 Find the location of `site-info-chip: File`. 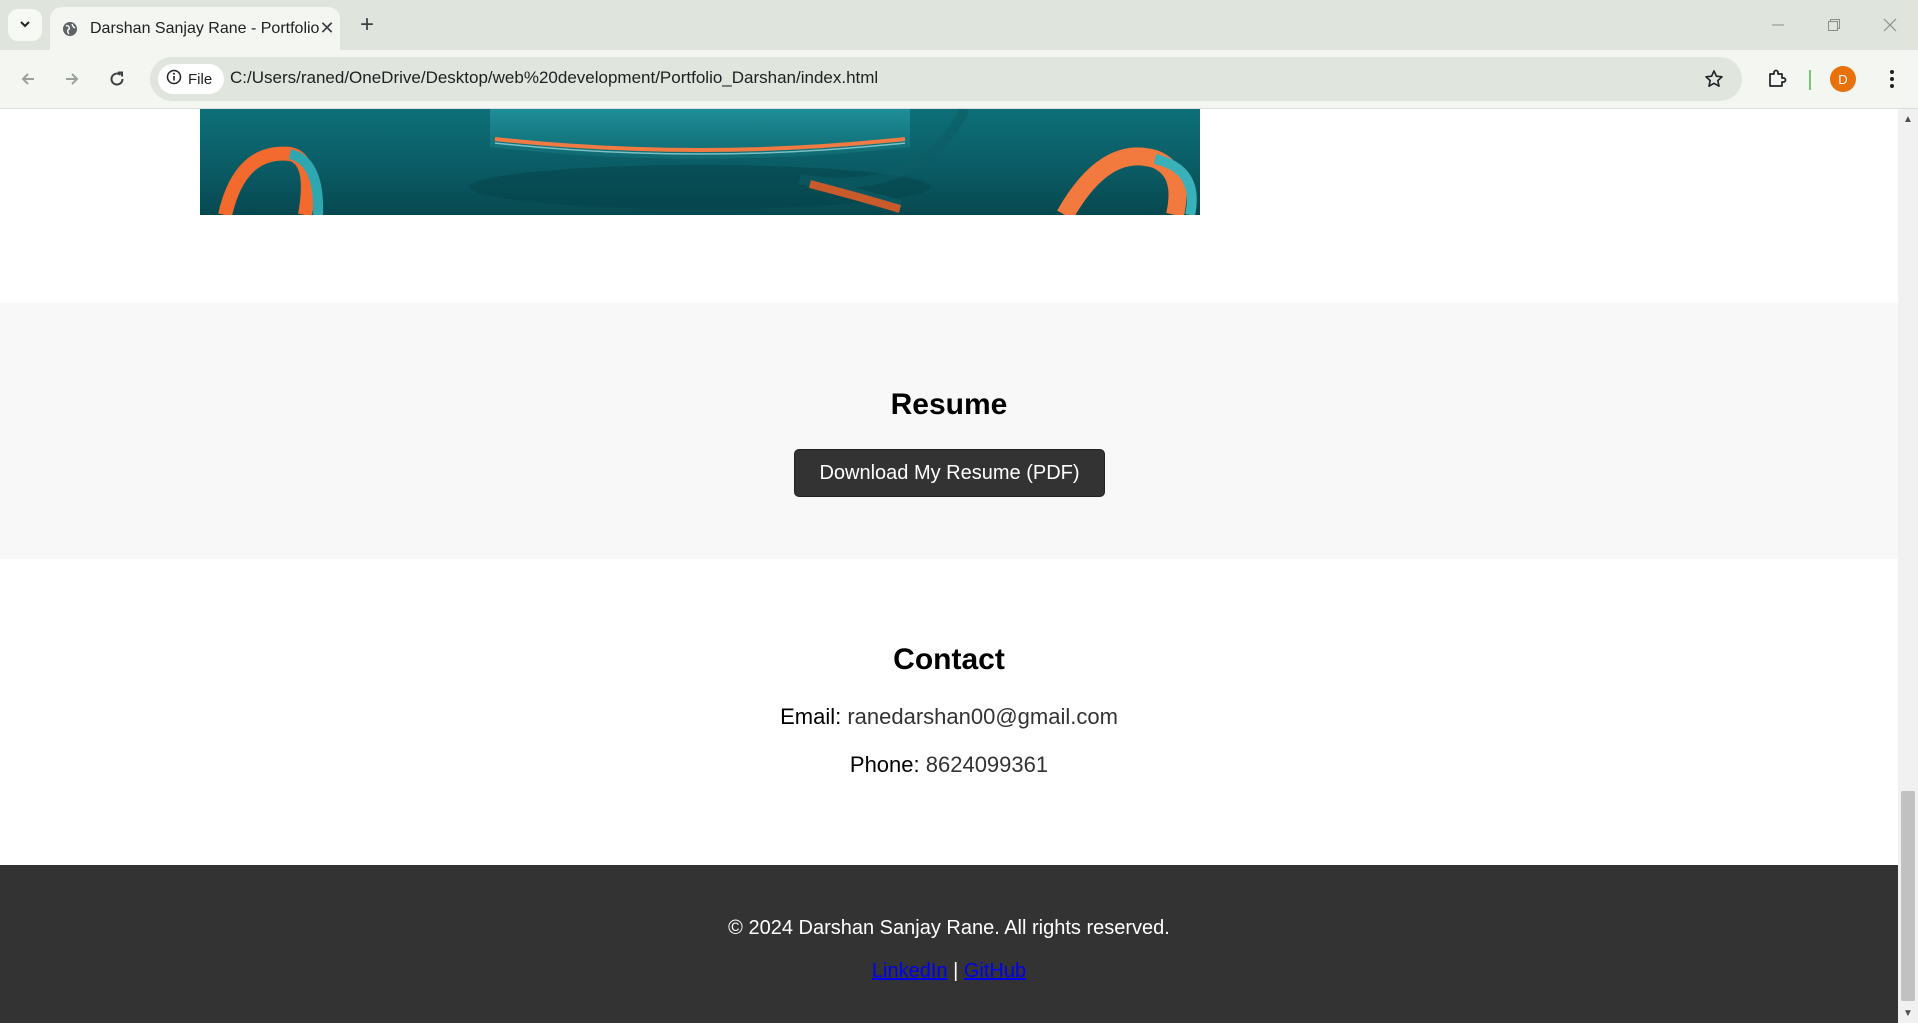

site-info-chip: File is located at coordinates (191, 79).